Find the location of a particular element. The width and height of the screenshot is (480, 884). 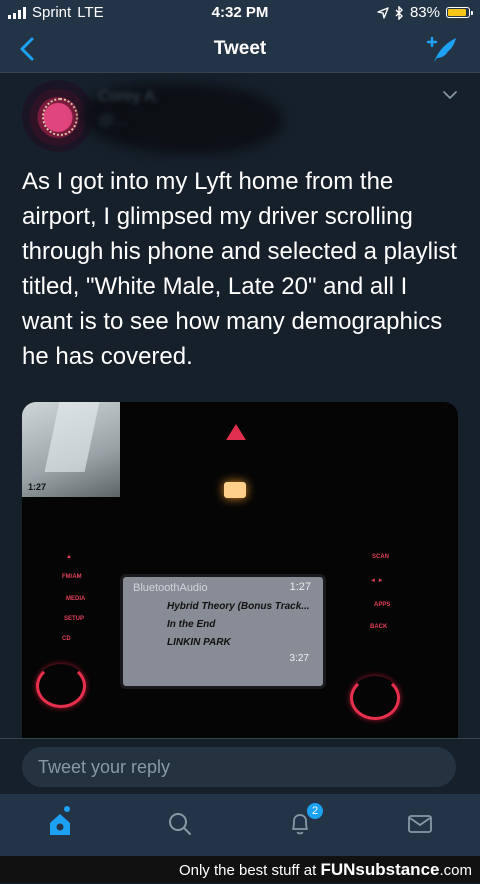

tab-home is located at coordinates (60, 823).